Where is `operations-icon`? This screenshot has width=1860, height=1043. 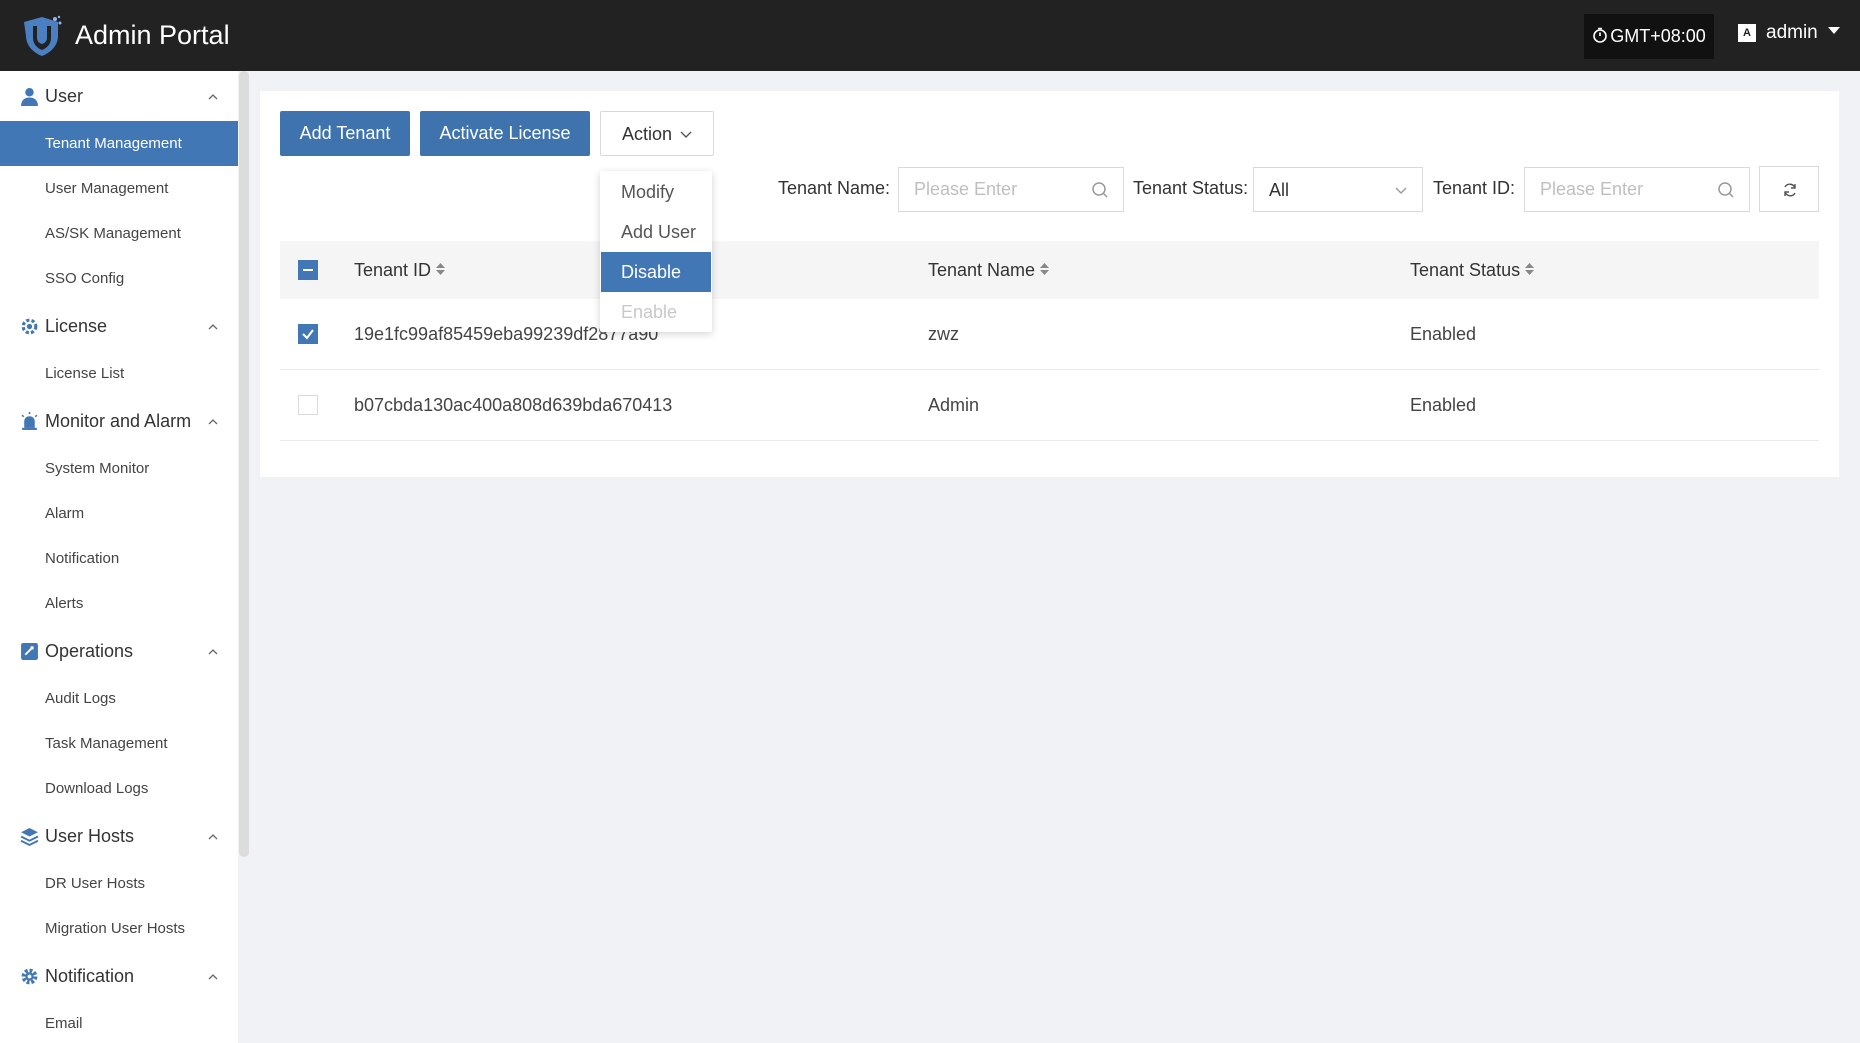 operations-icon is located at coordinates (29, 651).